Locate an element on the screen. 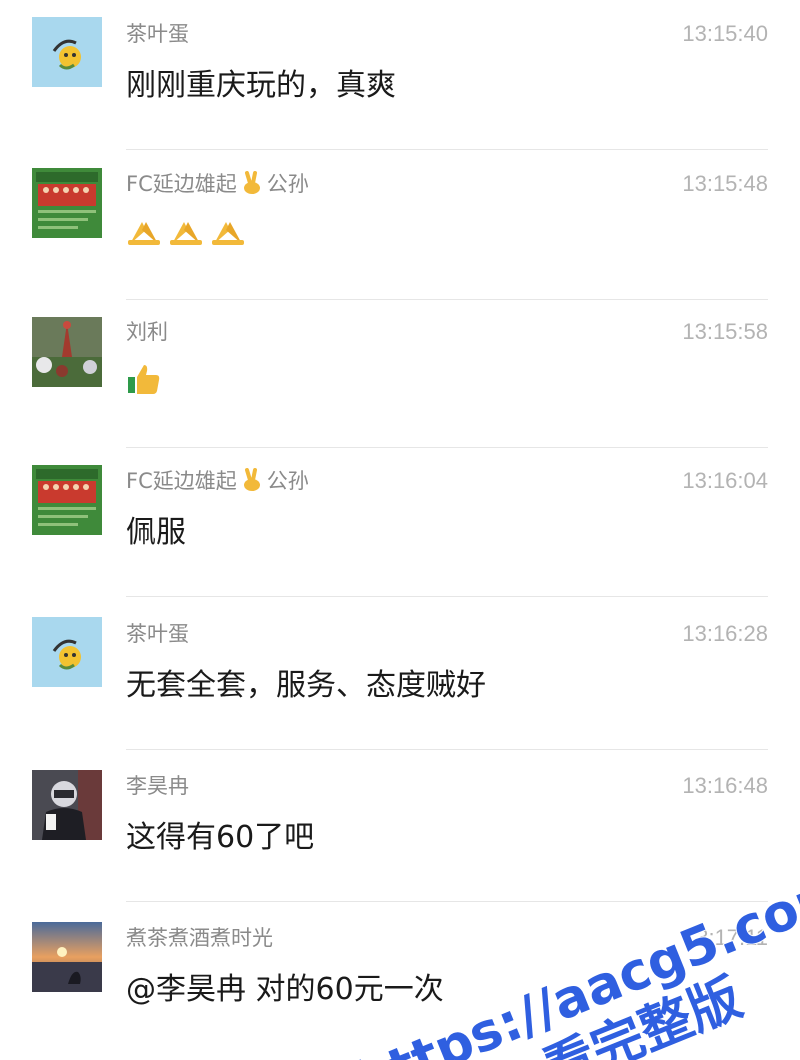 Image resolution: width=800 pixels, height=1060 pixels. message-time: 13:15:58 is located at coordinates (725, 331).